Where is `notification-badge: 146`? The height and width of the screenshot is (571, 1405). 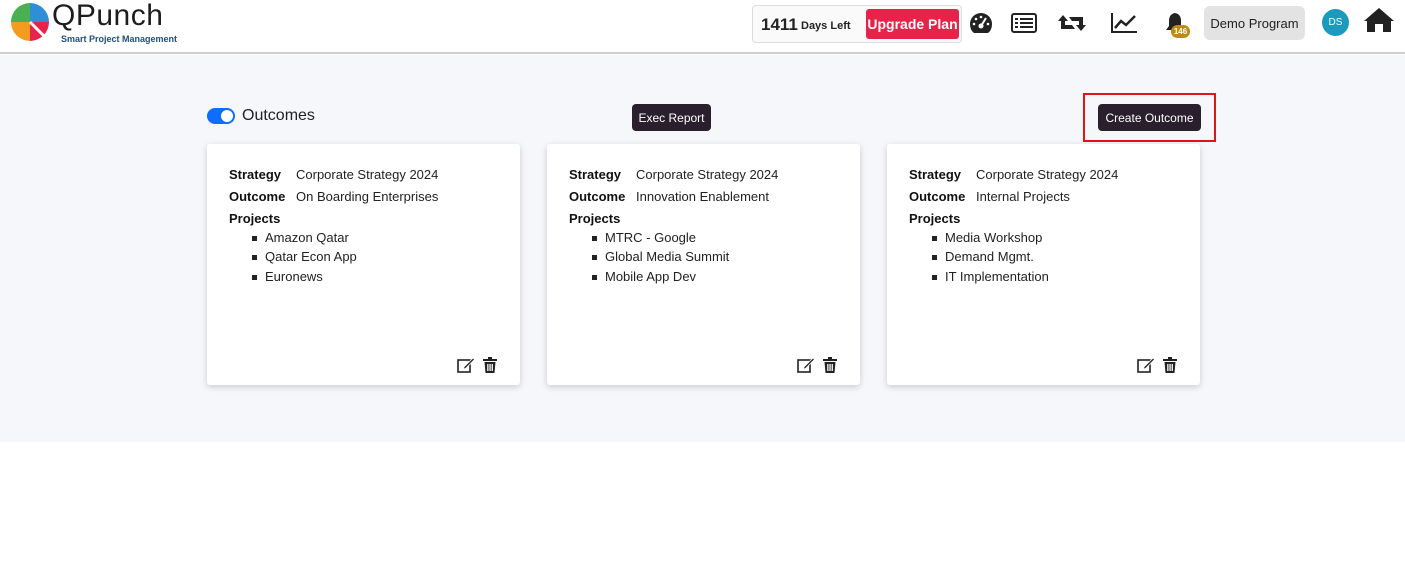
notification-badge: 146 is located at coordinates (1180, 31).